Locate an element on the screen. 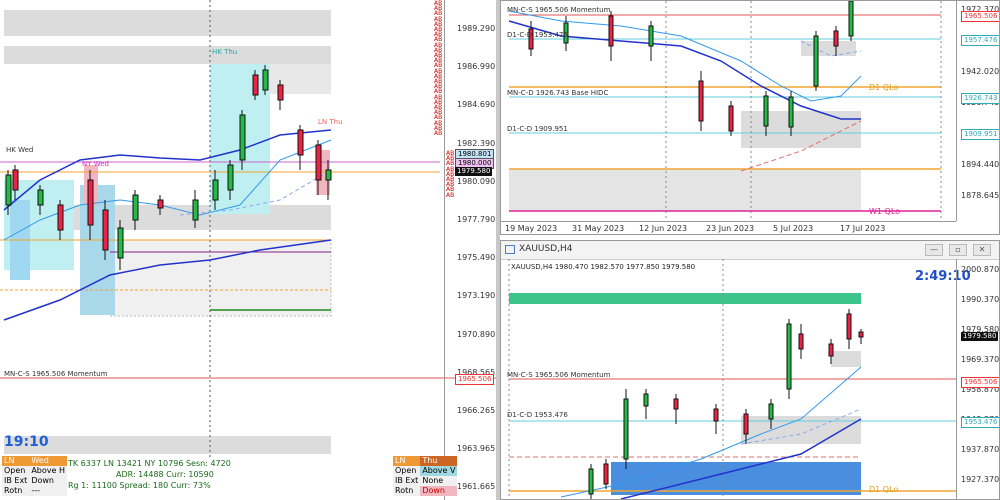 The image size is (1000, 500). tr-d1qlo-label: D1 QLo is located at coordinates (884, 87).